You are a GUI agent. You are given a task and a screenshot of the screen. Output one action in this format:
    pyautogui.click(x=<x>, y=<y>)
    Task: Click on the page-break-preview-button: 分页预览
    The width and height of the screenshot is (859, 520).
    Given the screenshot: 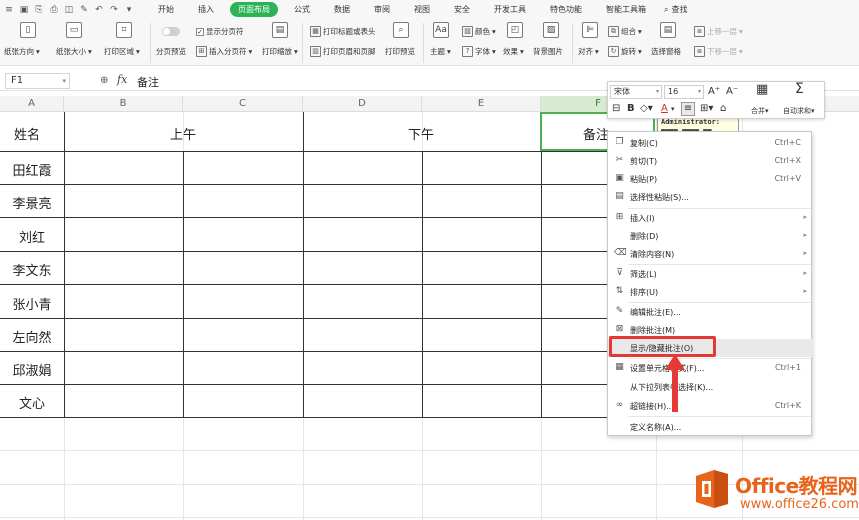 What is the action you would take?
    pyautogui.click(x=171, y=51)
    